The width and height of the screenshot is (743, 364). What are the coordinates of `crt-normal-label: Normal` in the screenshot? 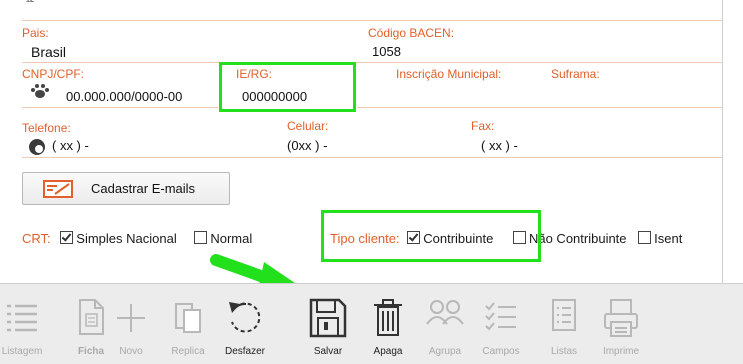 It's located at (231, 238).